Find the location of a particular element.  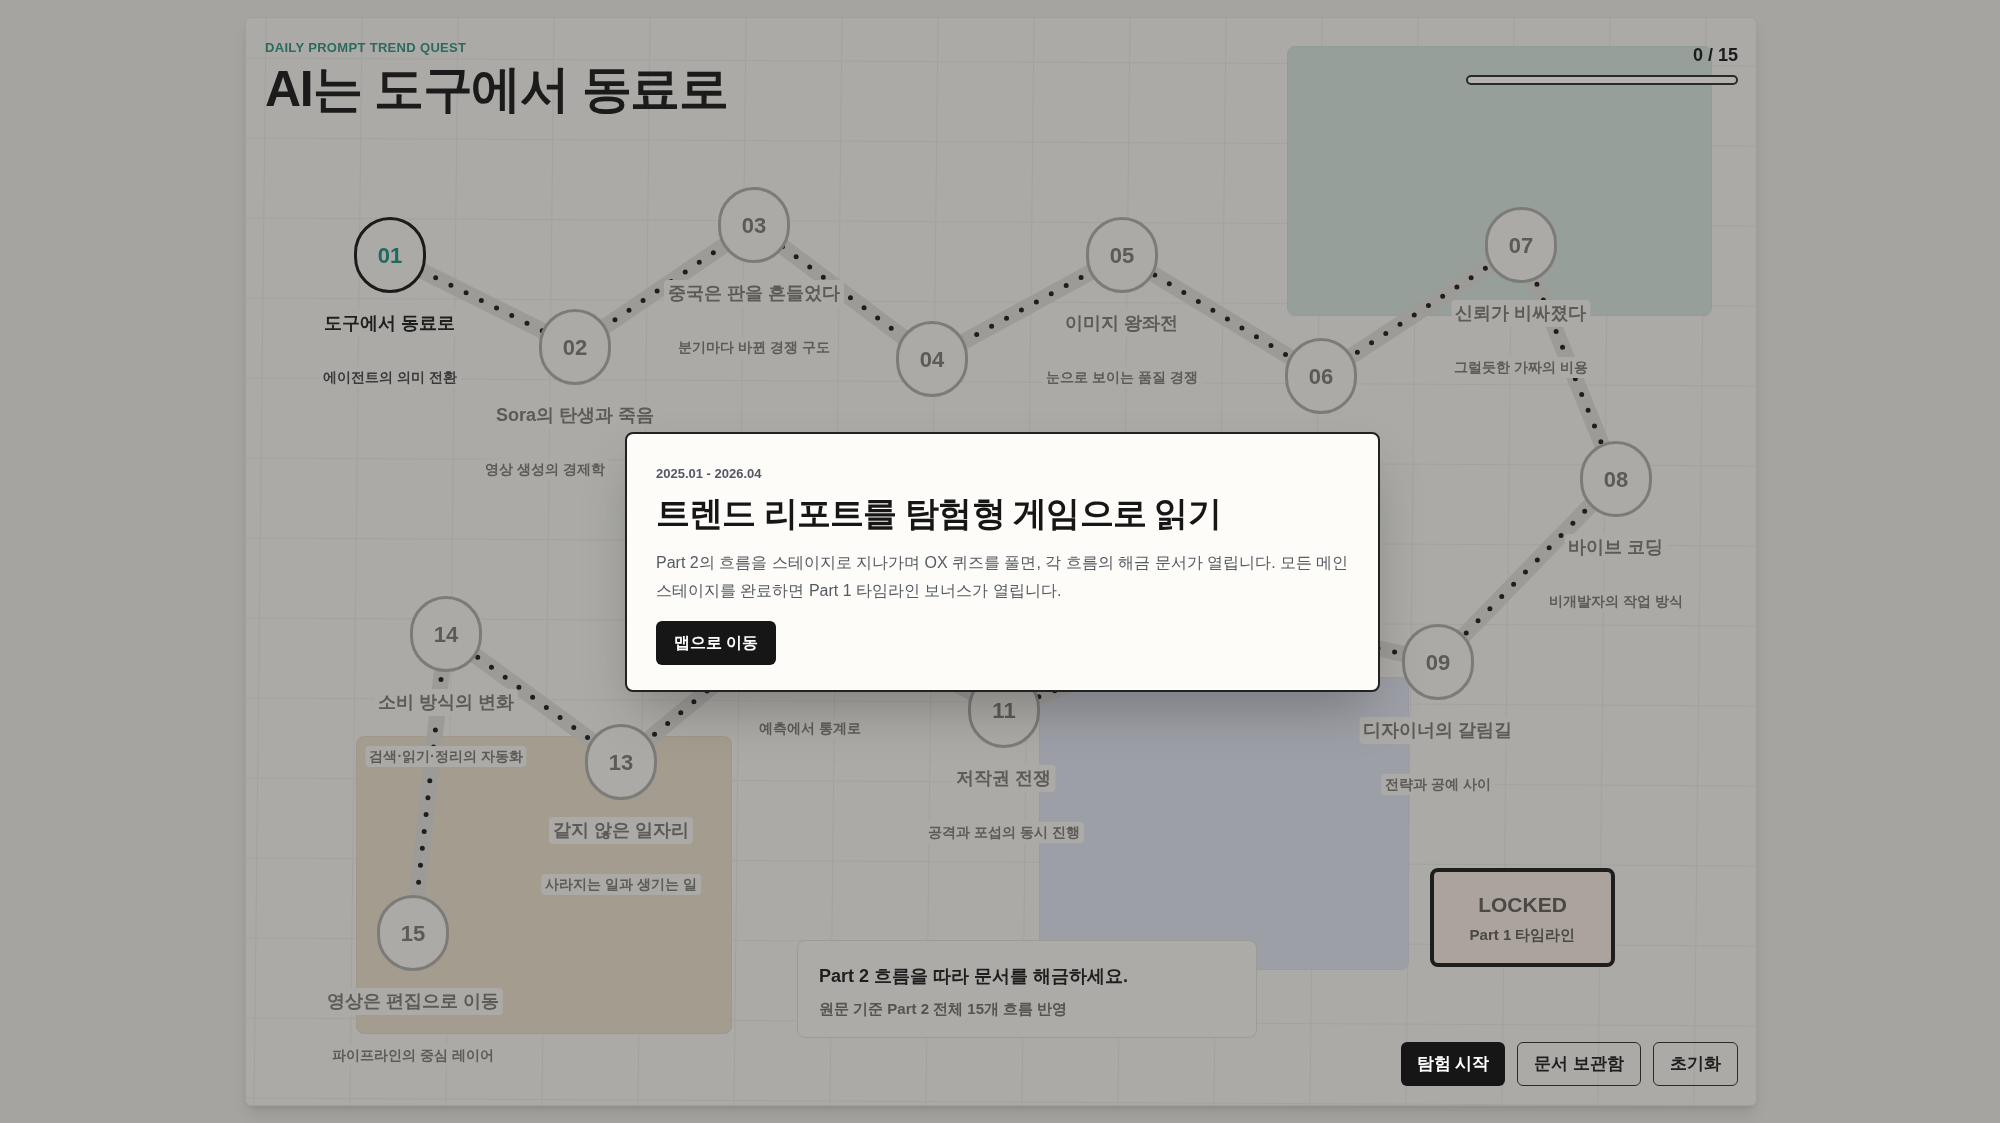

stage-node: 04 is located at coordinates (932, 359).